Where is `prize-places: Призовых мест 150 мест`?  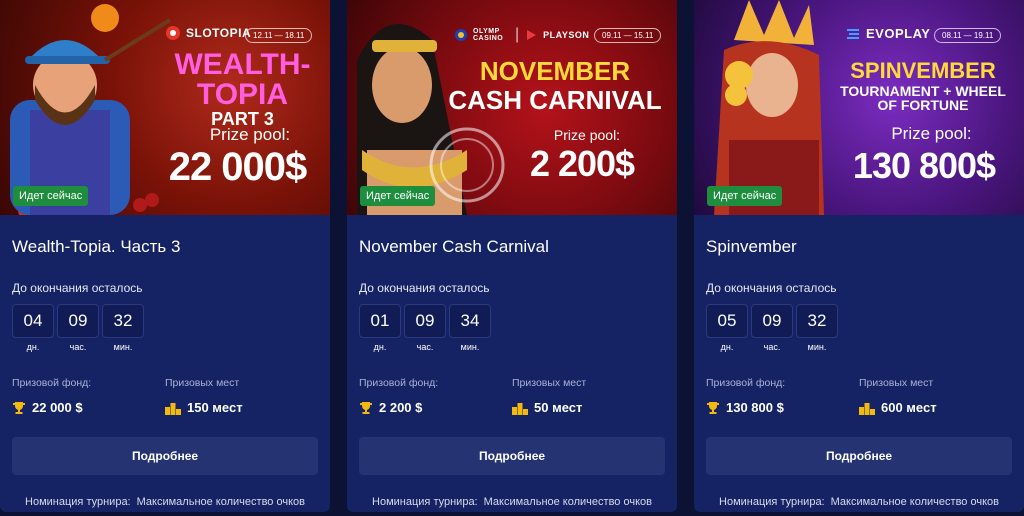 prize-places: Призовых мест 150 мест is located at coordinates (204, 396).